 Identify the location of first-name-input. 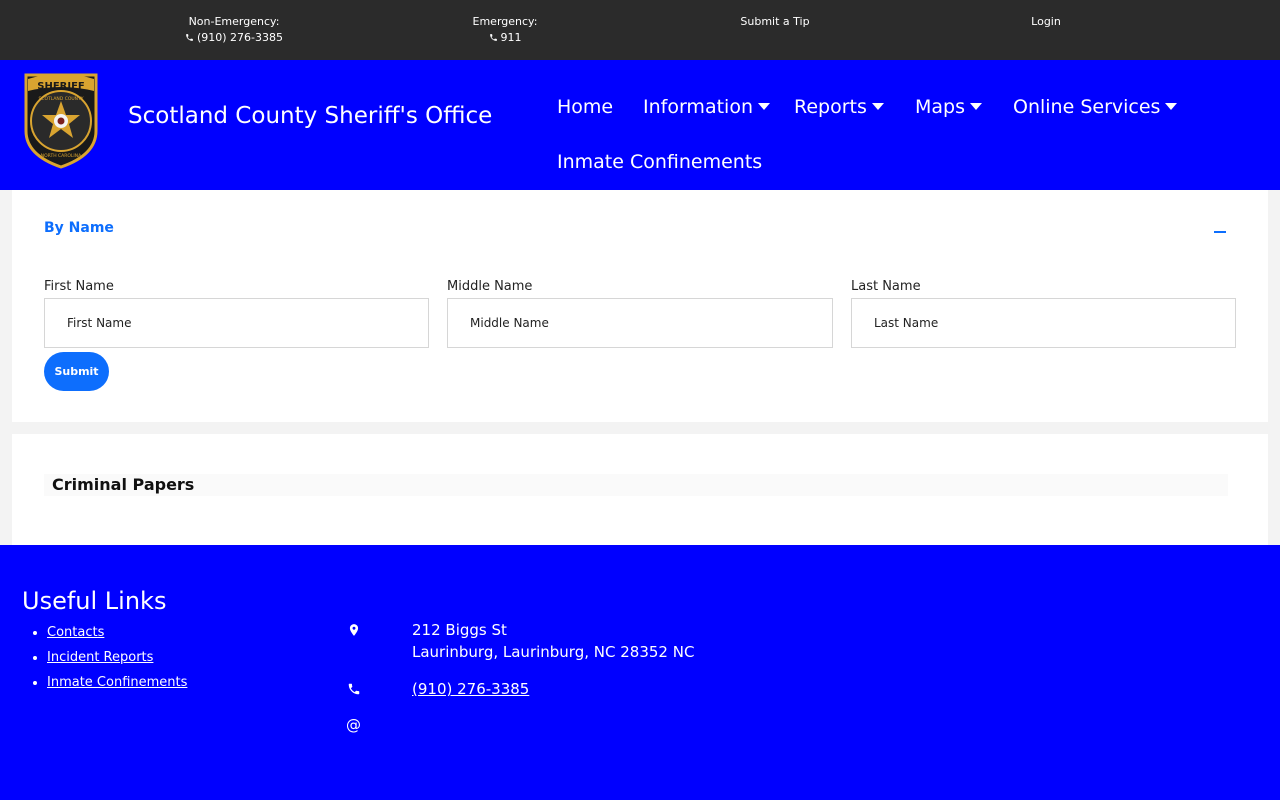
(236, 323).